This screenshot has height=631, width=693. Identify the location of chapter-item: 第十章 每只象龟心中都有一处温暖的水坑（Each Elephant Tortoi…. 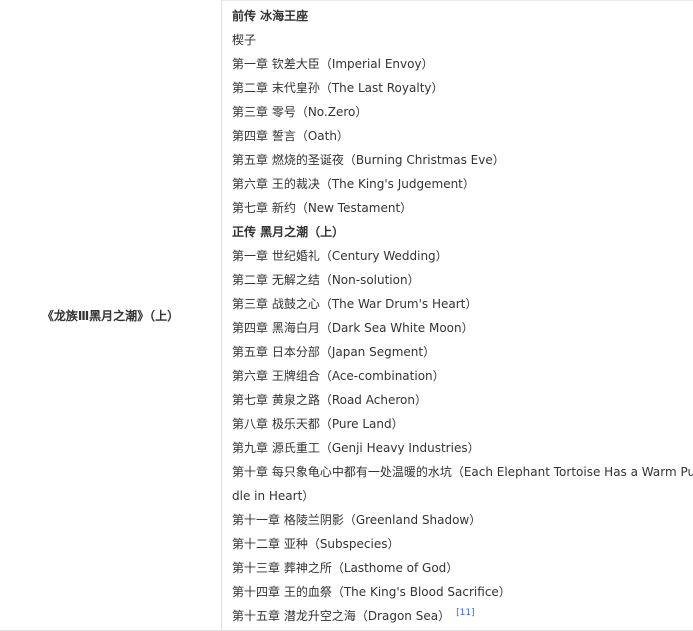
(462, 472).